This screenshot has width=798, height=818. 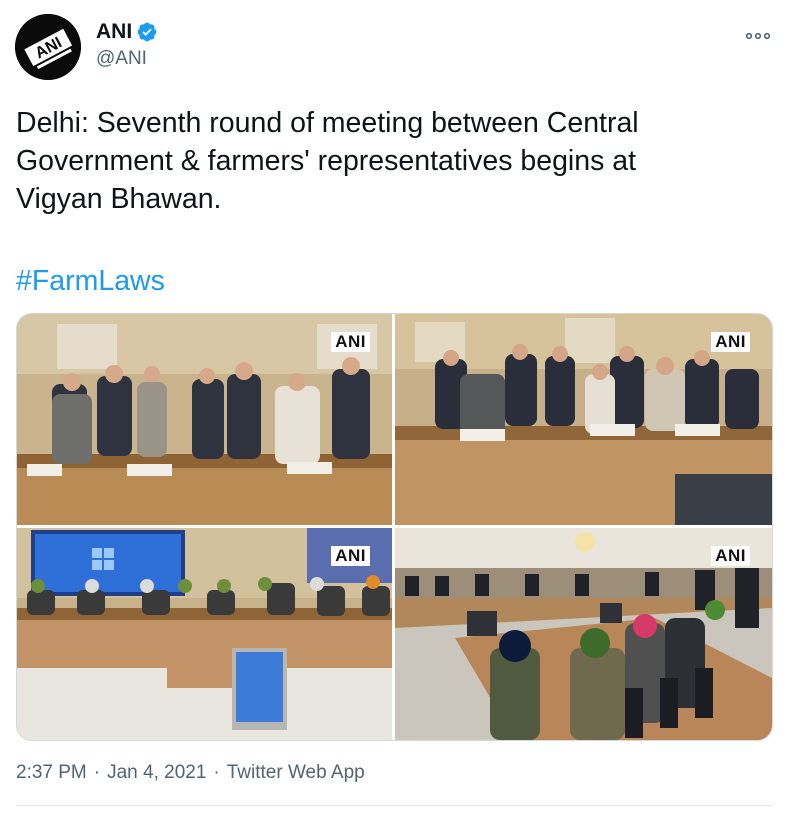 I want to click on hashtag-link: #FarmLaws, so click(x=90, y=281).